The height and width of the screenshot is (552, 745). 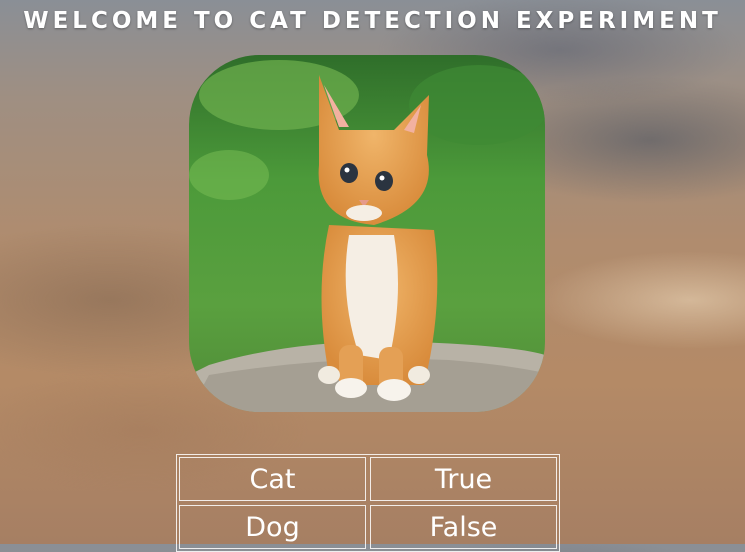 What do you see at coordinates (372, 21) in the screenshot?
I see `page-title: WELCOME TO CAT DETECTION EXPERIMENT` at bounding box center [372, 21].